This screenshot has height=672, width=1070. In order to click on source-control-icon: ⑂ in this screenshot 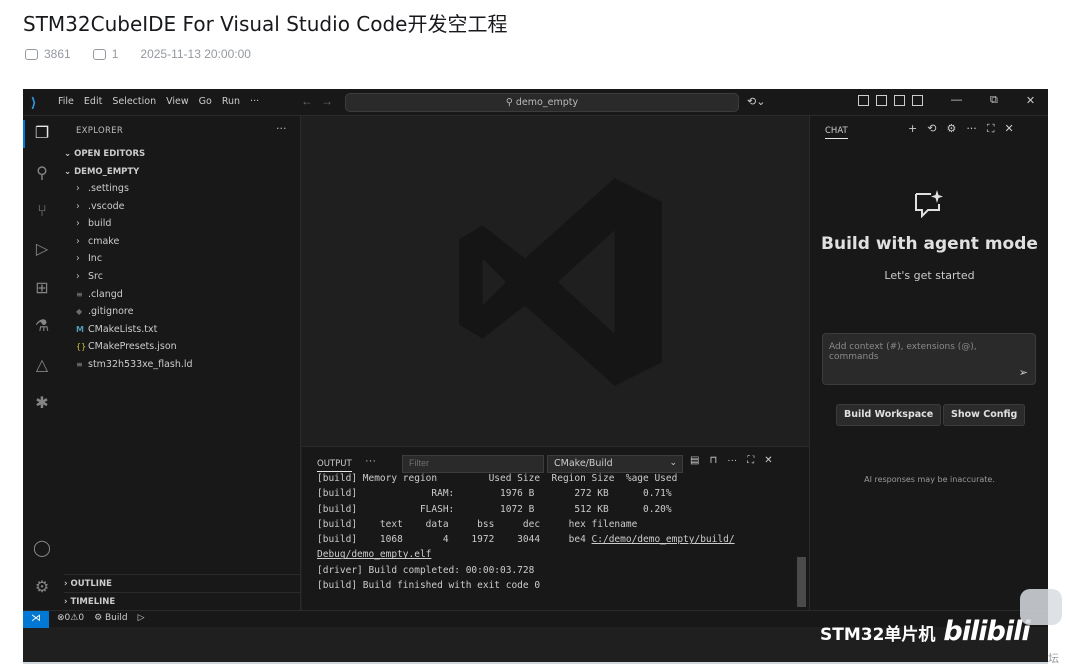, I will do `click(42, 212)`.